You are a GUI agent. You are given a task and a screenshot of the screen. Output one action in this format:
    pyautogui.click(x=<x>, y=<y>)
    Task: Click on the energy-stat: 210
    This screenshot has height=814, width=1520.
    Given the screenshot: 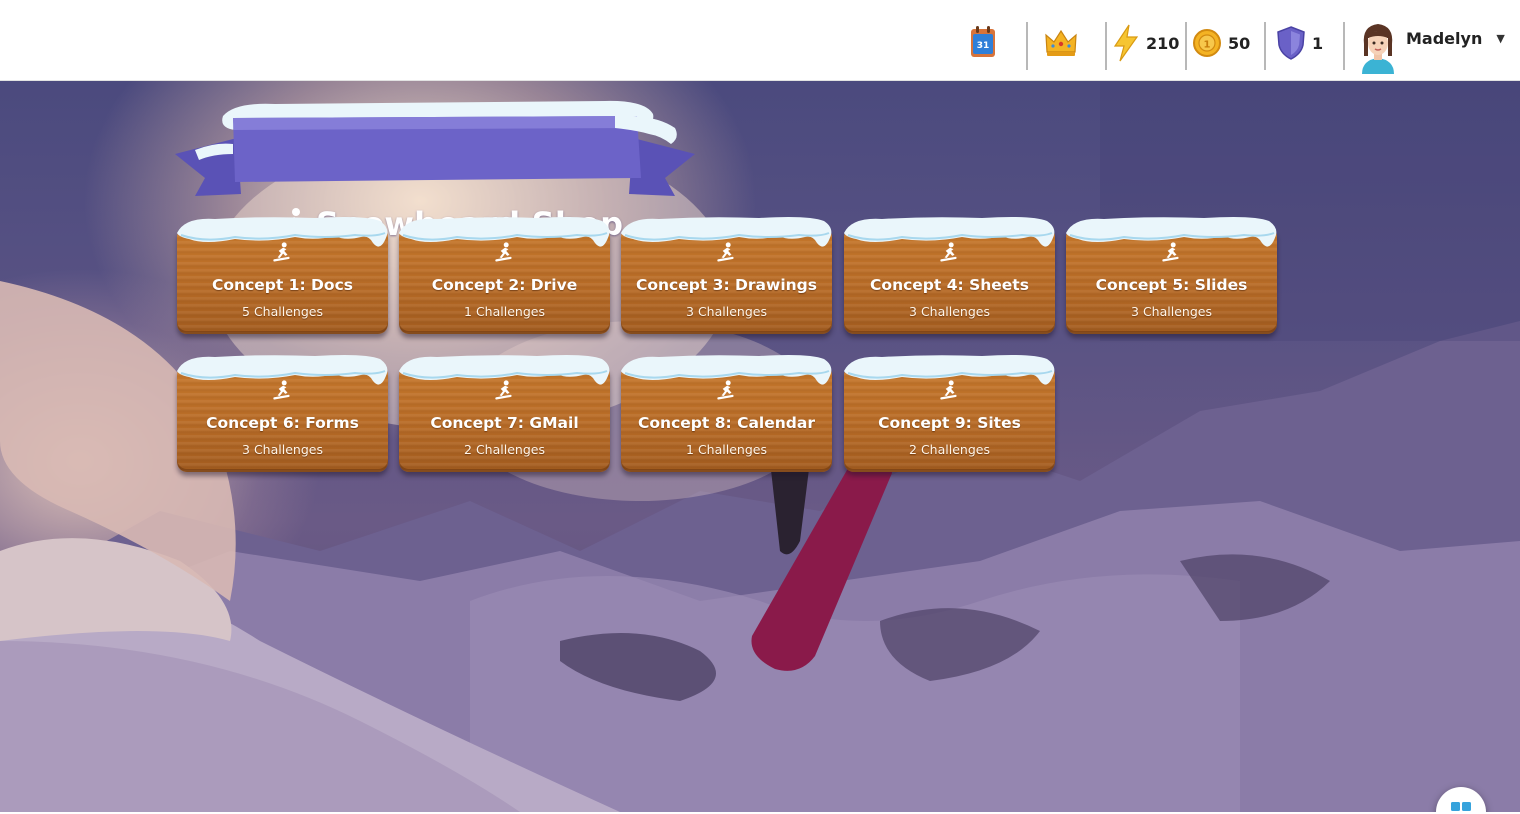 What is the action you would take?
    pyautogui.click(x=1145, y=43)
    